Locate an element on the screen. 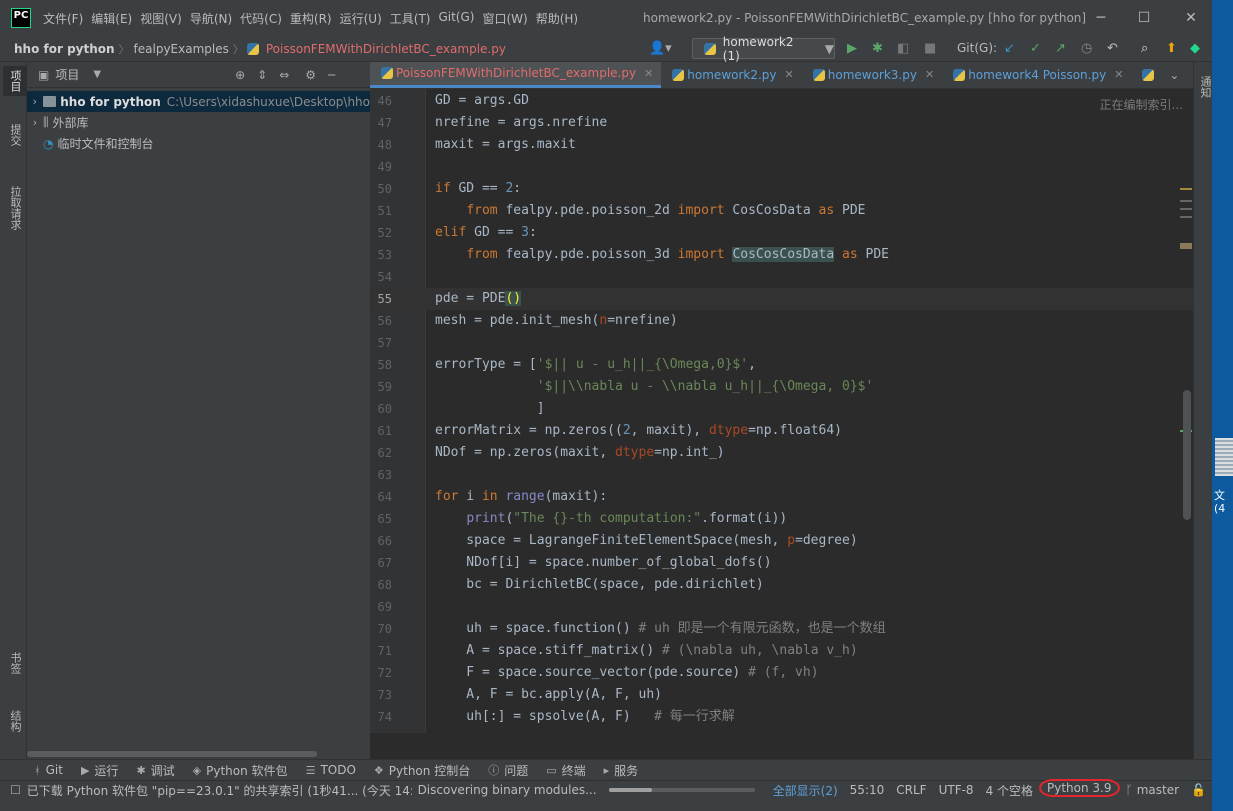 The width and height of the screenshot is (1233, 811). plugin-icon: ◆ is located at coordinates (1195, 48).